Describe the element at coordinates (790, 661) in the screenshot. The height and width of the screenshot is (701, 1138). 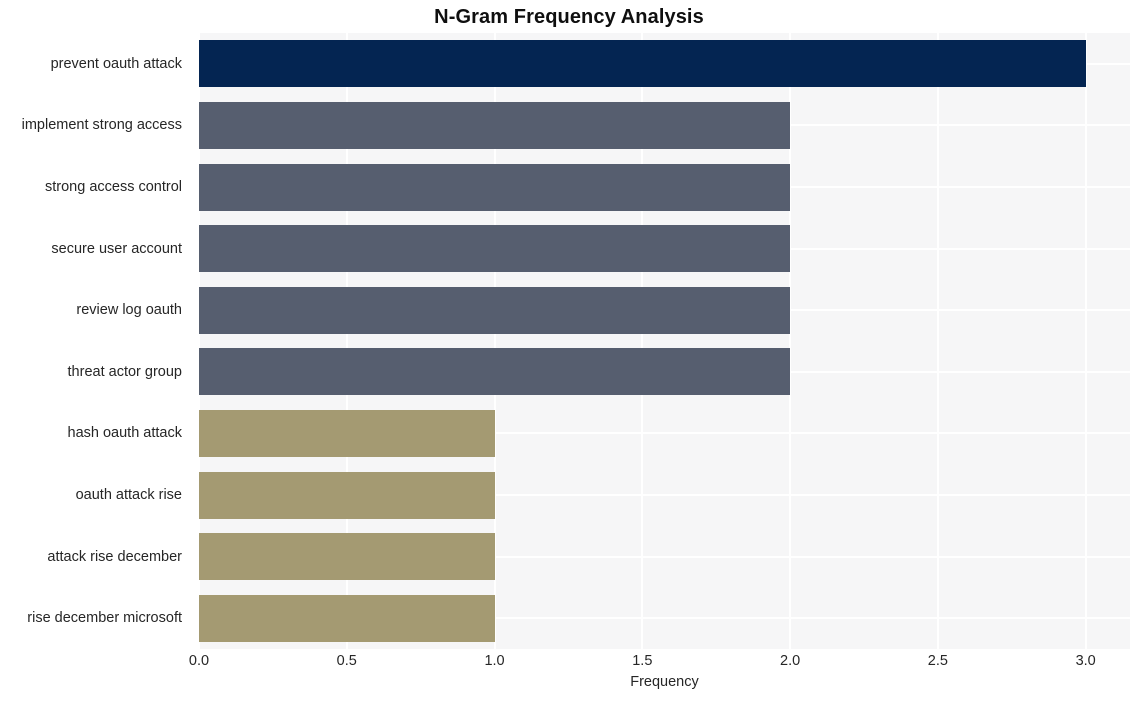
I see `x-axis-tick-label: 2.0` at that location.